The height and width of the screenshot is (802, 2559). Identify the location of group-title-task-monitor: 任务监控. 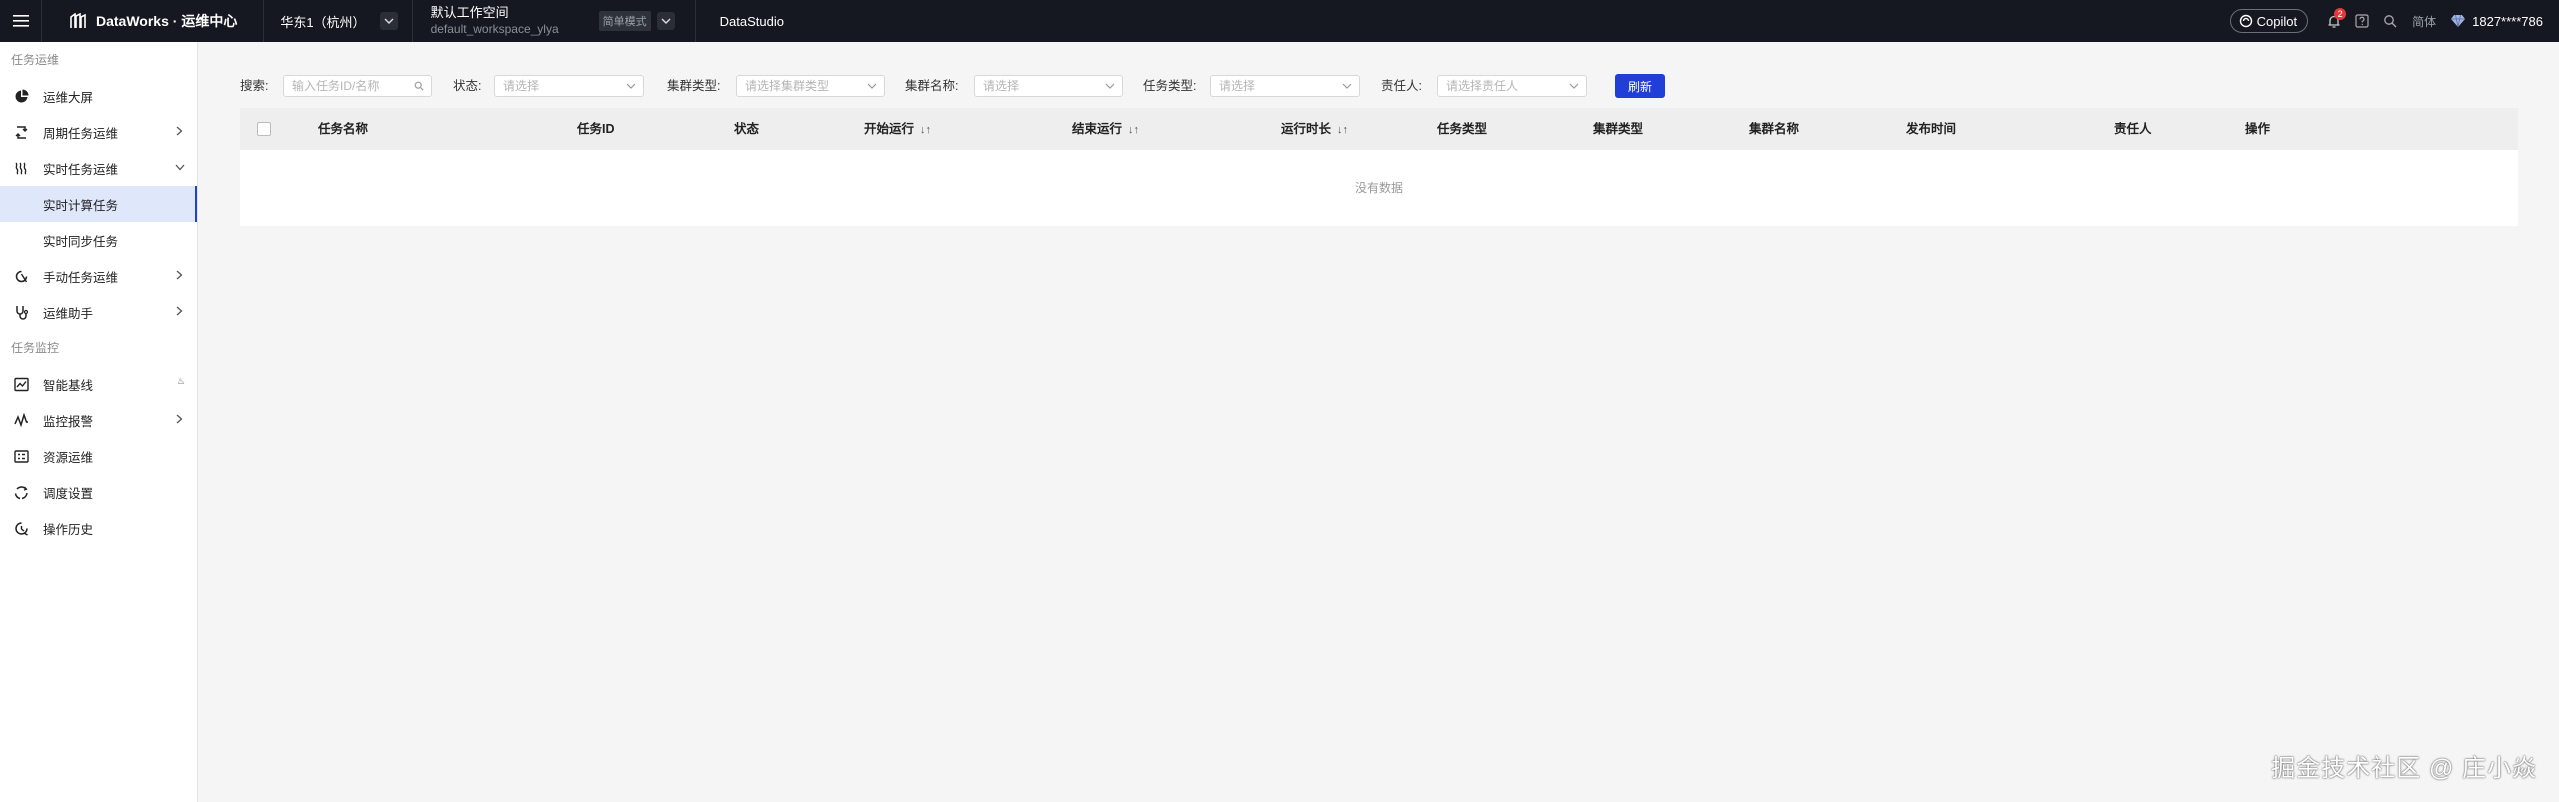
(35, 348).